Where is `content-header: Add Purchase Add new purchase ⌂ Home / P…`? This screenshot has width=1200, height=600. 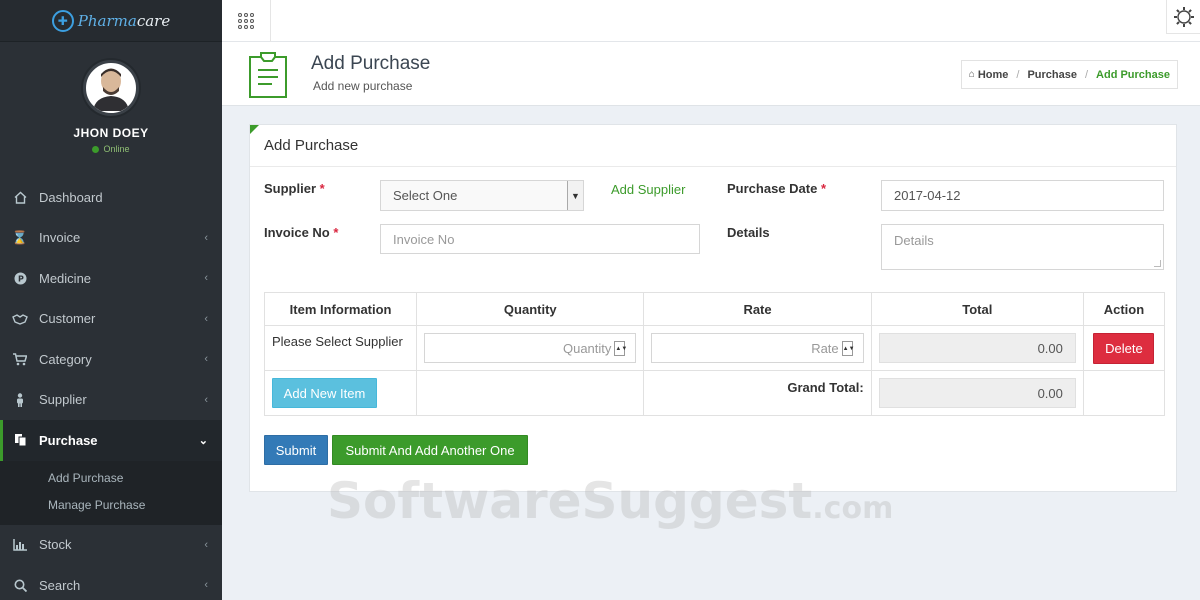 content-header: Add Purchase Add new purchase ⌂ Home / P… is located at coordinates (711, 74).